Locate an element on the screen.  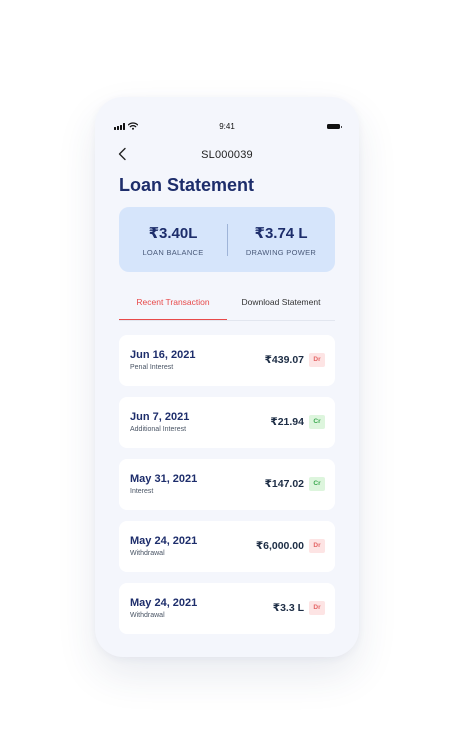
tab-recent-transaction: Recent Transaction is located at coordinates (173, 308).